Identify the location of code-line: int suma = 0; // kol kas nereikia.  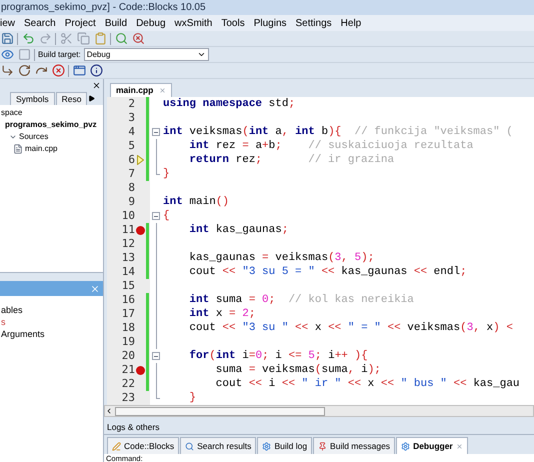
(301, 300).